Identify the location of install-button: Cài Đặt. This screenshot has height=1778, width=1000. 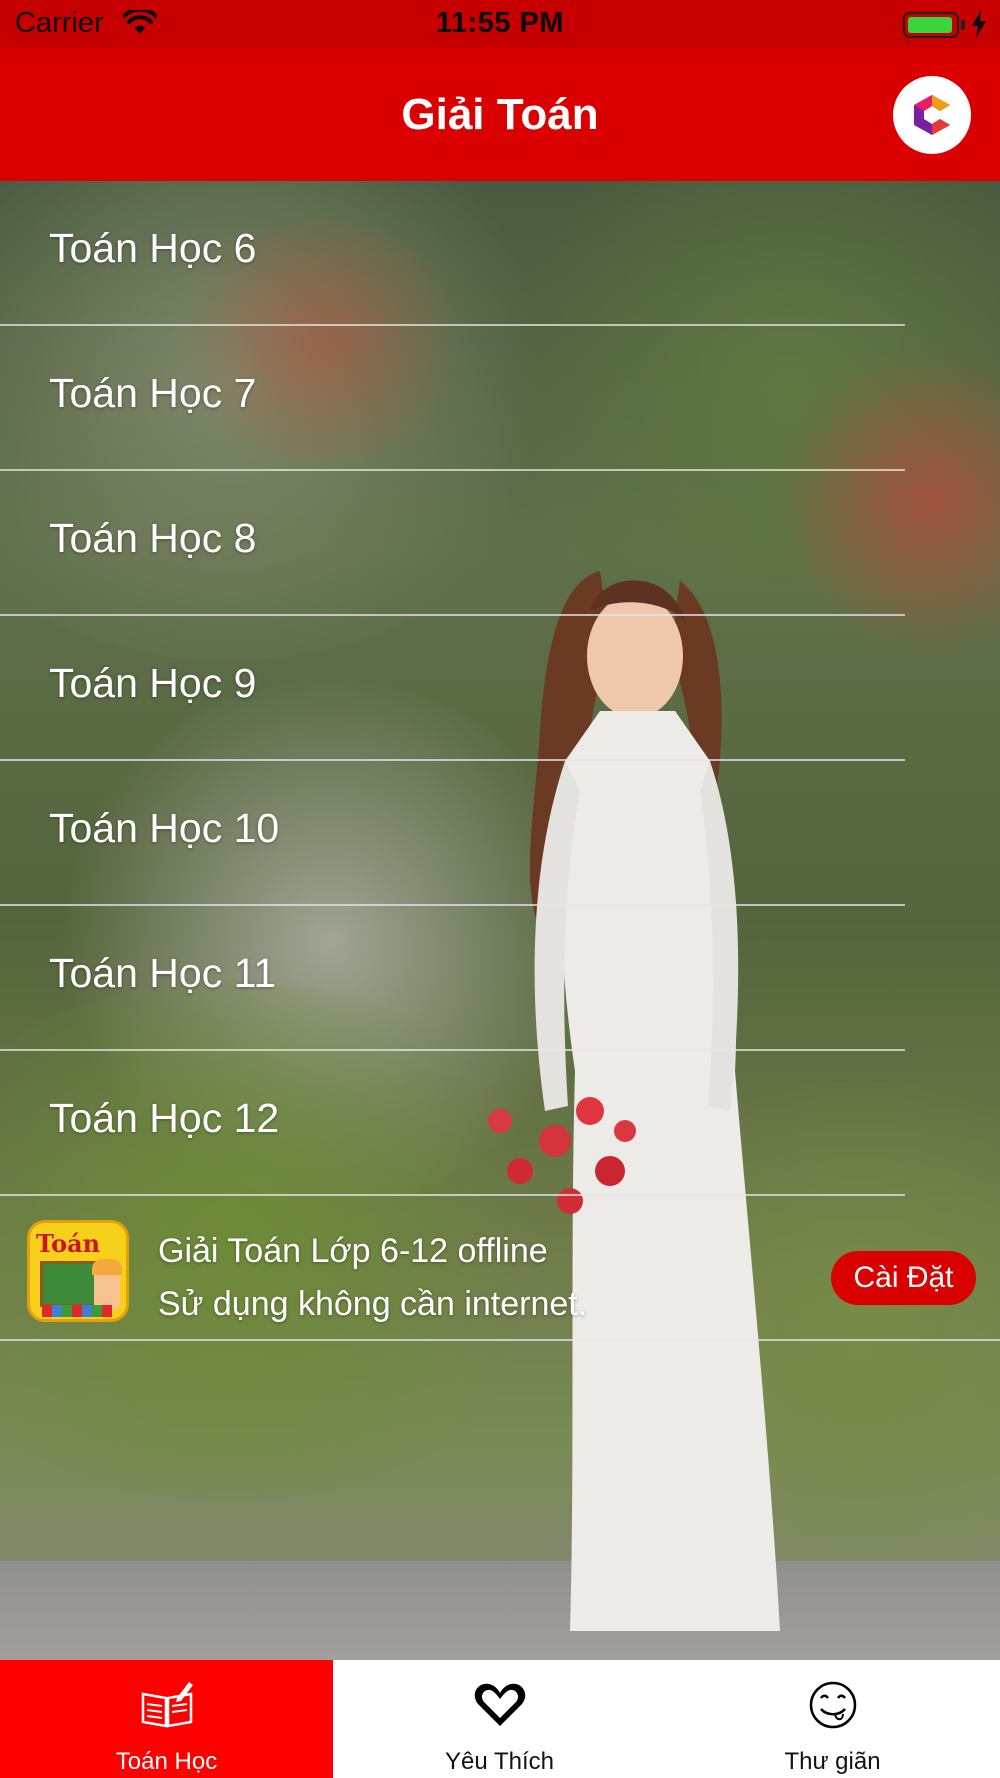
(903, 1278).